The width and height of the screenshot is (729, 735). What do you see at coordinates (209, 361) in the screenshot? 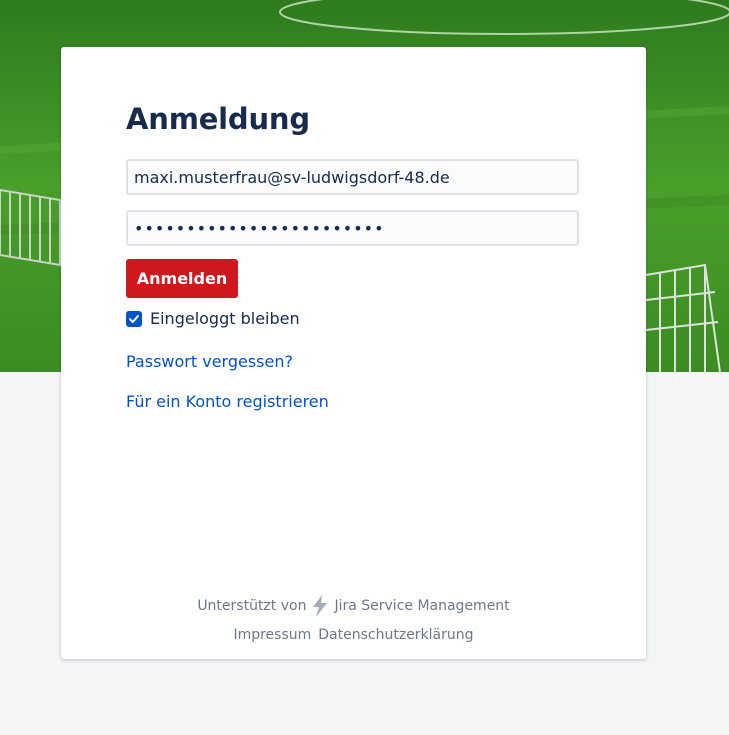
I see `forgot-password-link: Passwort vergessen?` at bounding box center [209, 361].